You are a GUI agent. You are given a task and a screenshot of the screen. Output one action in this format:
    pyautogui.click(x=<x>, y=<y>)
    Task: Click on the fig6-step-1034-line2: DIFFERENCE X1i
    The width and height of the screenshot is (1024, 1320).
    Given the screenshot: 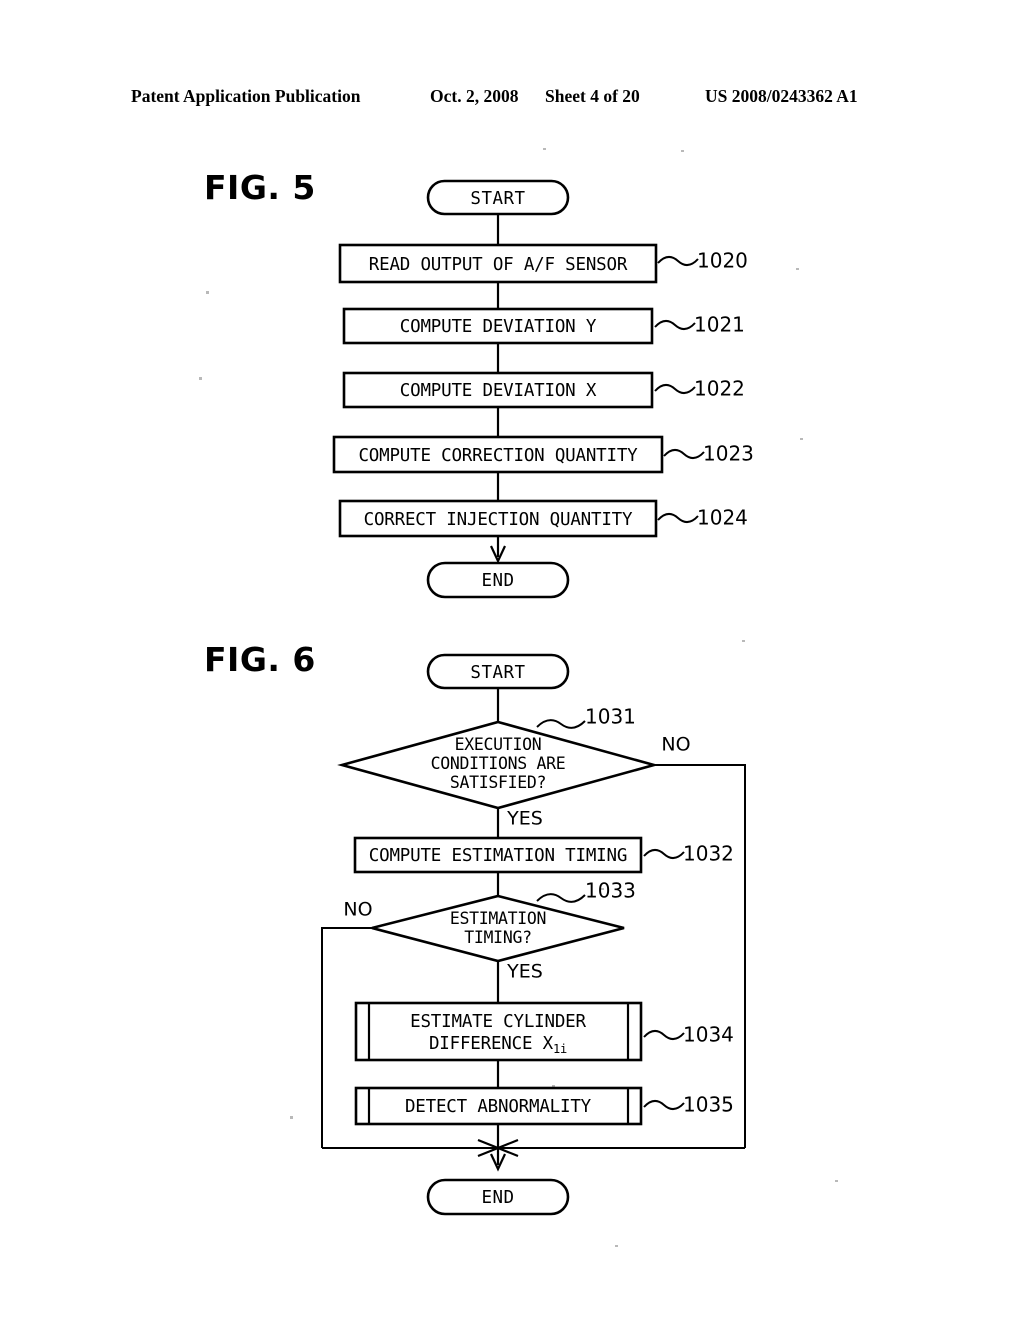 What is the action you would take?
    pyautogui.click(x=498, y=1045)
    